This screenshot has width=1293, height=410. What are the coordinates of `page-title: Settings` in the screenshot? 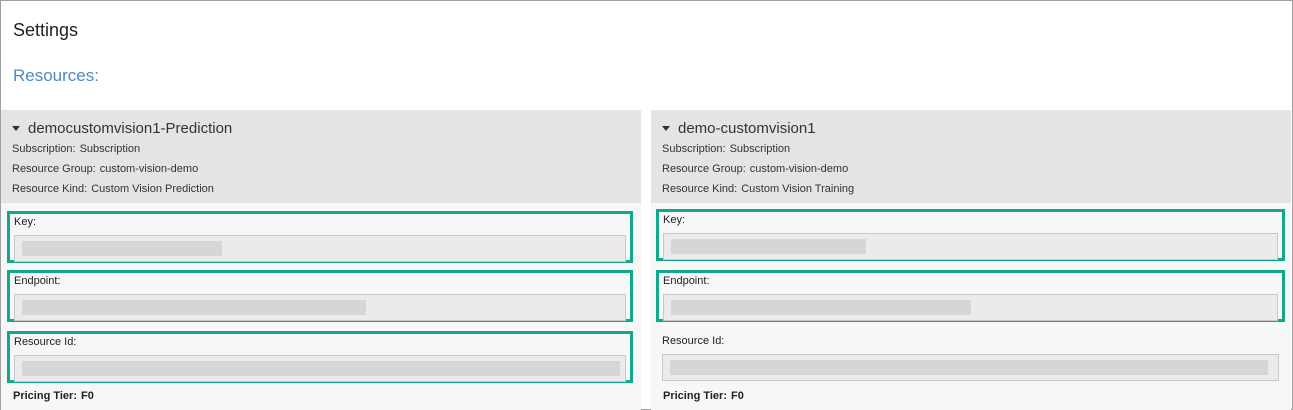 It's located at (46, 30).